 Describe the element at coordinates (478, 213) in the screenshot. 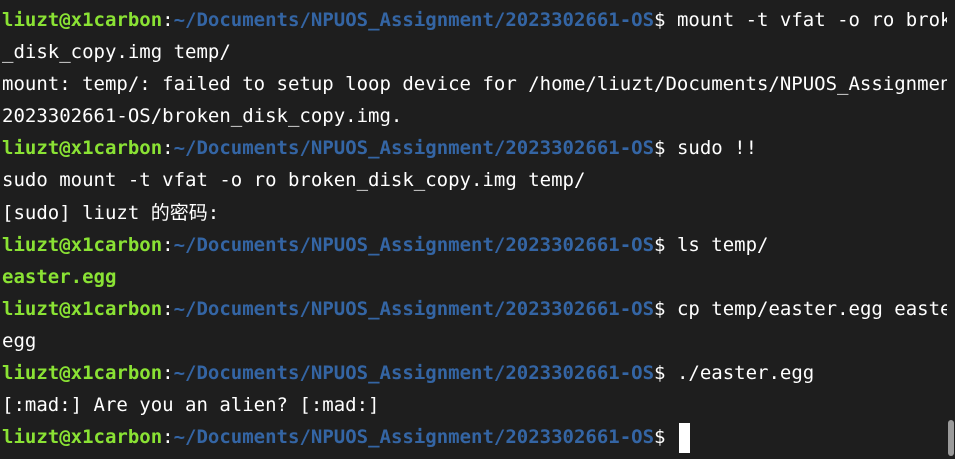

I see `terminal-line: [sudo] liuzt 的密码:` at that location.